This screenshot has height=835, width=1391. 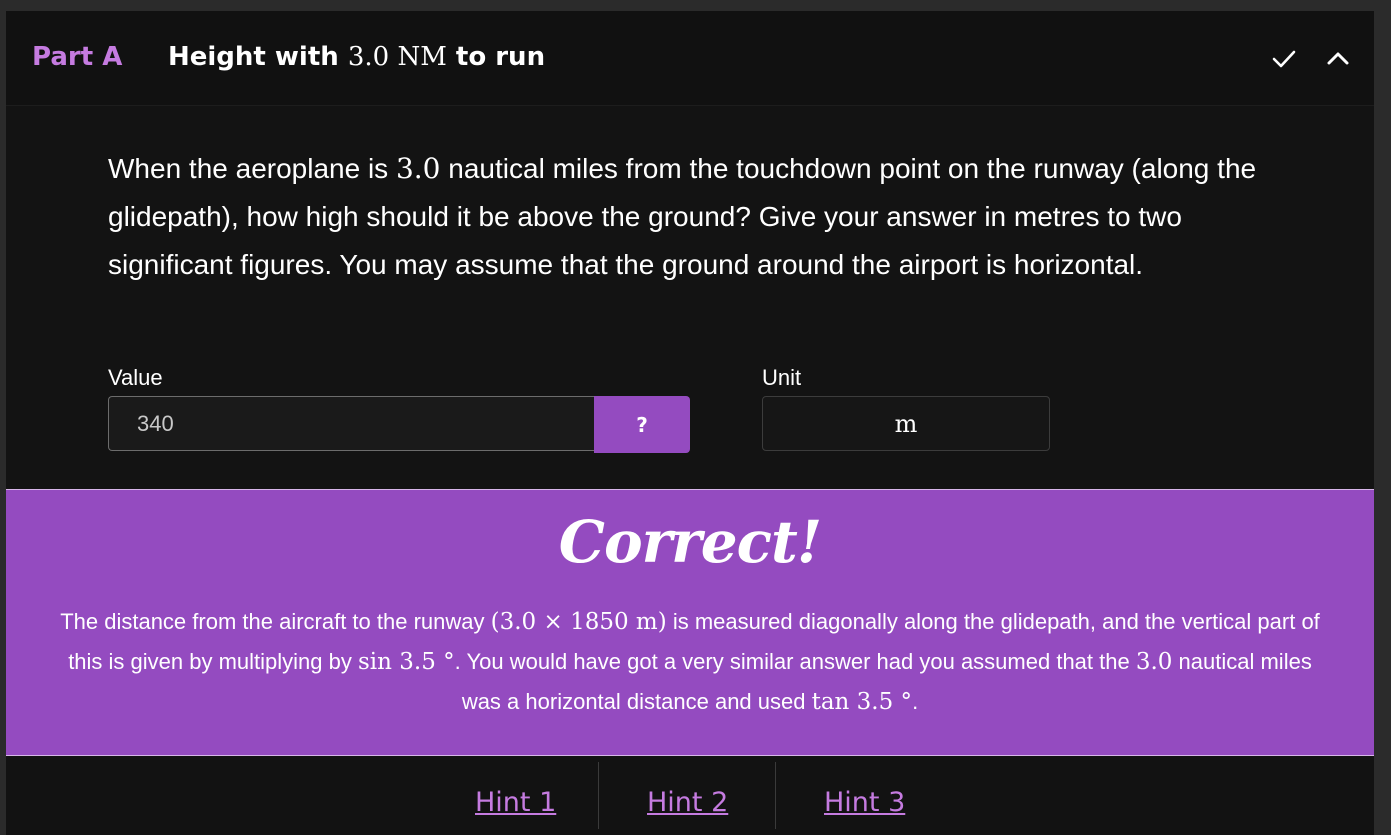 What do you see at coordinates (687, 802) in the screenshot?
I see `hint-2-link: Hint 2` at bounding box center [687, 802].